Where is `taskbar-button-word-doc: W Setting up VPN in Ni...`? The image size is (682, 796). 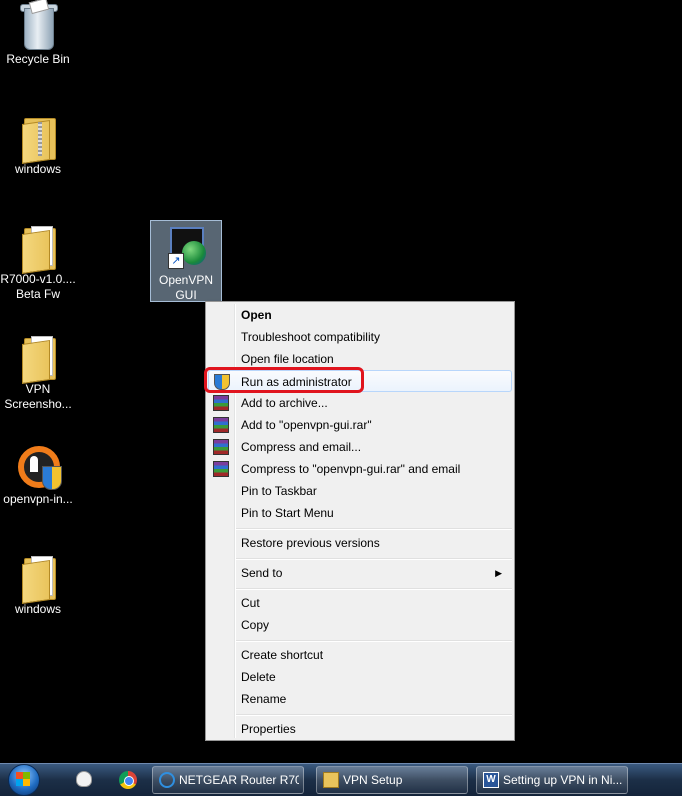 taskbar-button-word-doc: W Setting up VPN in Ni... is located at coordinates (552, 780).